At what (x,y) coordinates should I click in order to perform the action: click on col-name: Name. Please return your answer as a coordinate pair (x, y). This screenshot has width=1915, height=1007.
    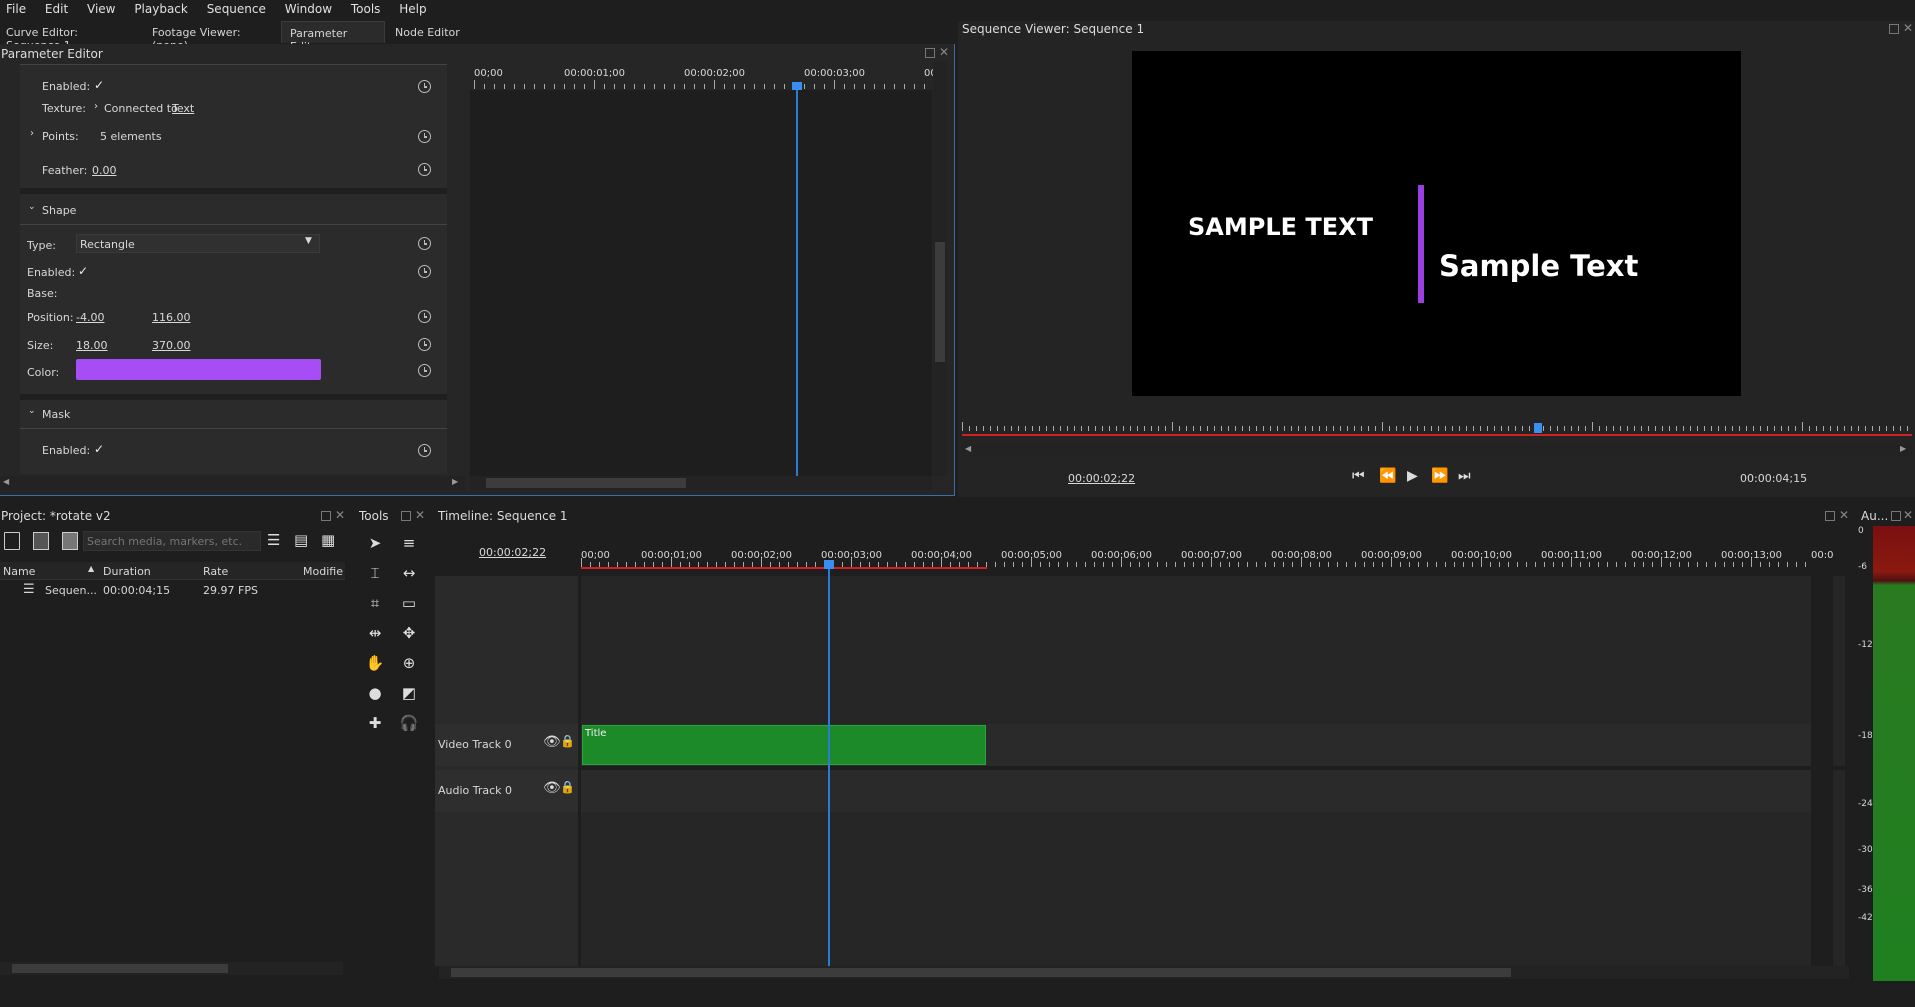
    Looking at the image, I should click on (19, 571).